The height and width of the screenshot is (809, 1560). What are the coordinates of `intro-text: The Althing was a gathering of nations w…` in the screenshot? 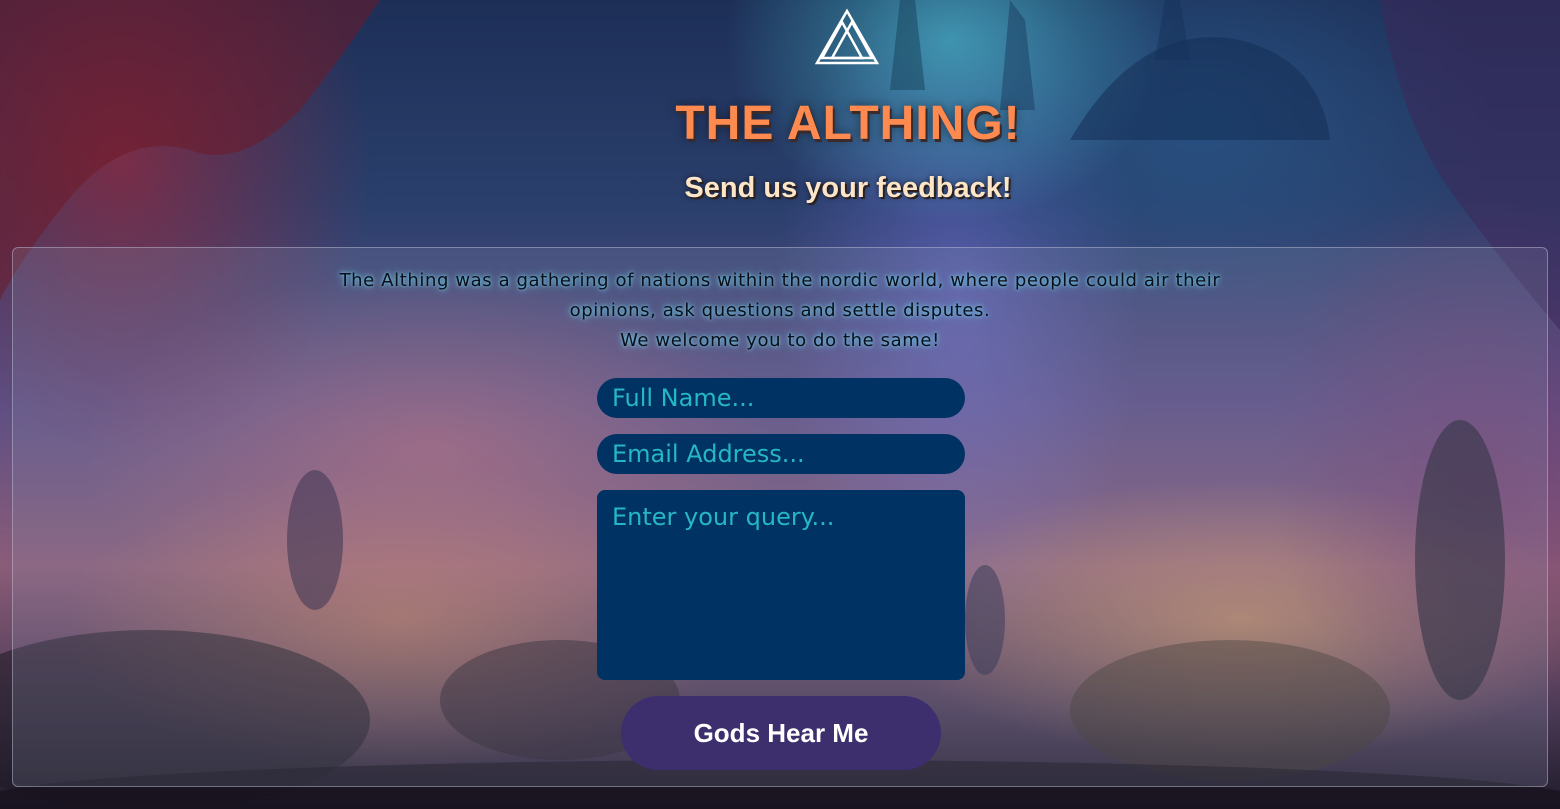 It's located at (780, 311).